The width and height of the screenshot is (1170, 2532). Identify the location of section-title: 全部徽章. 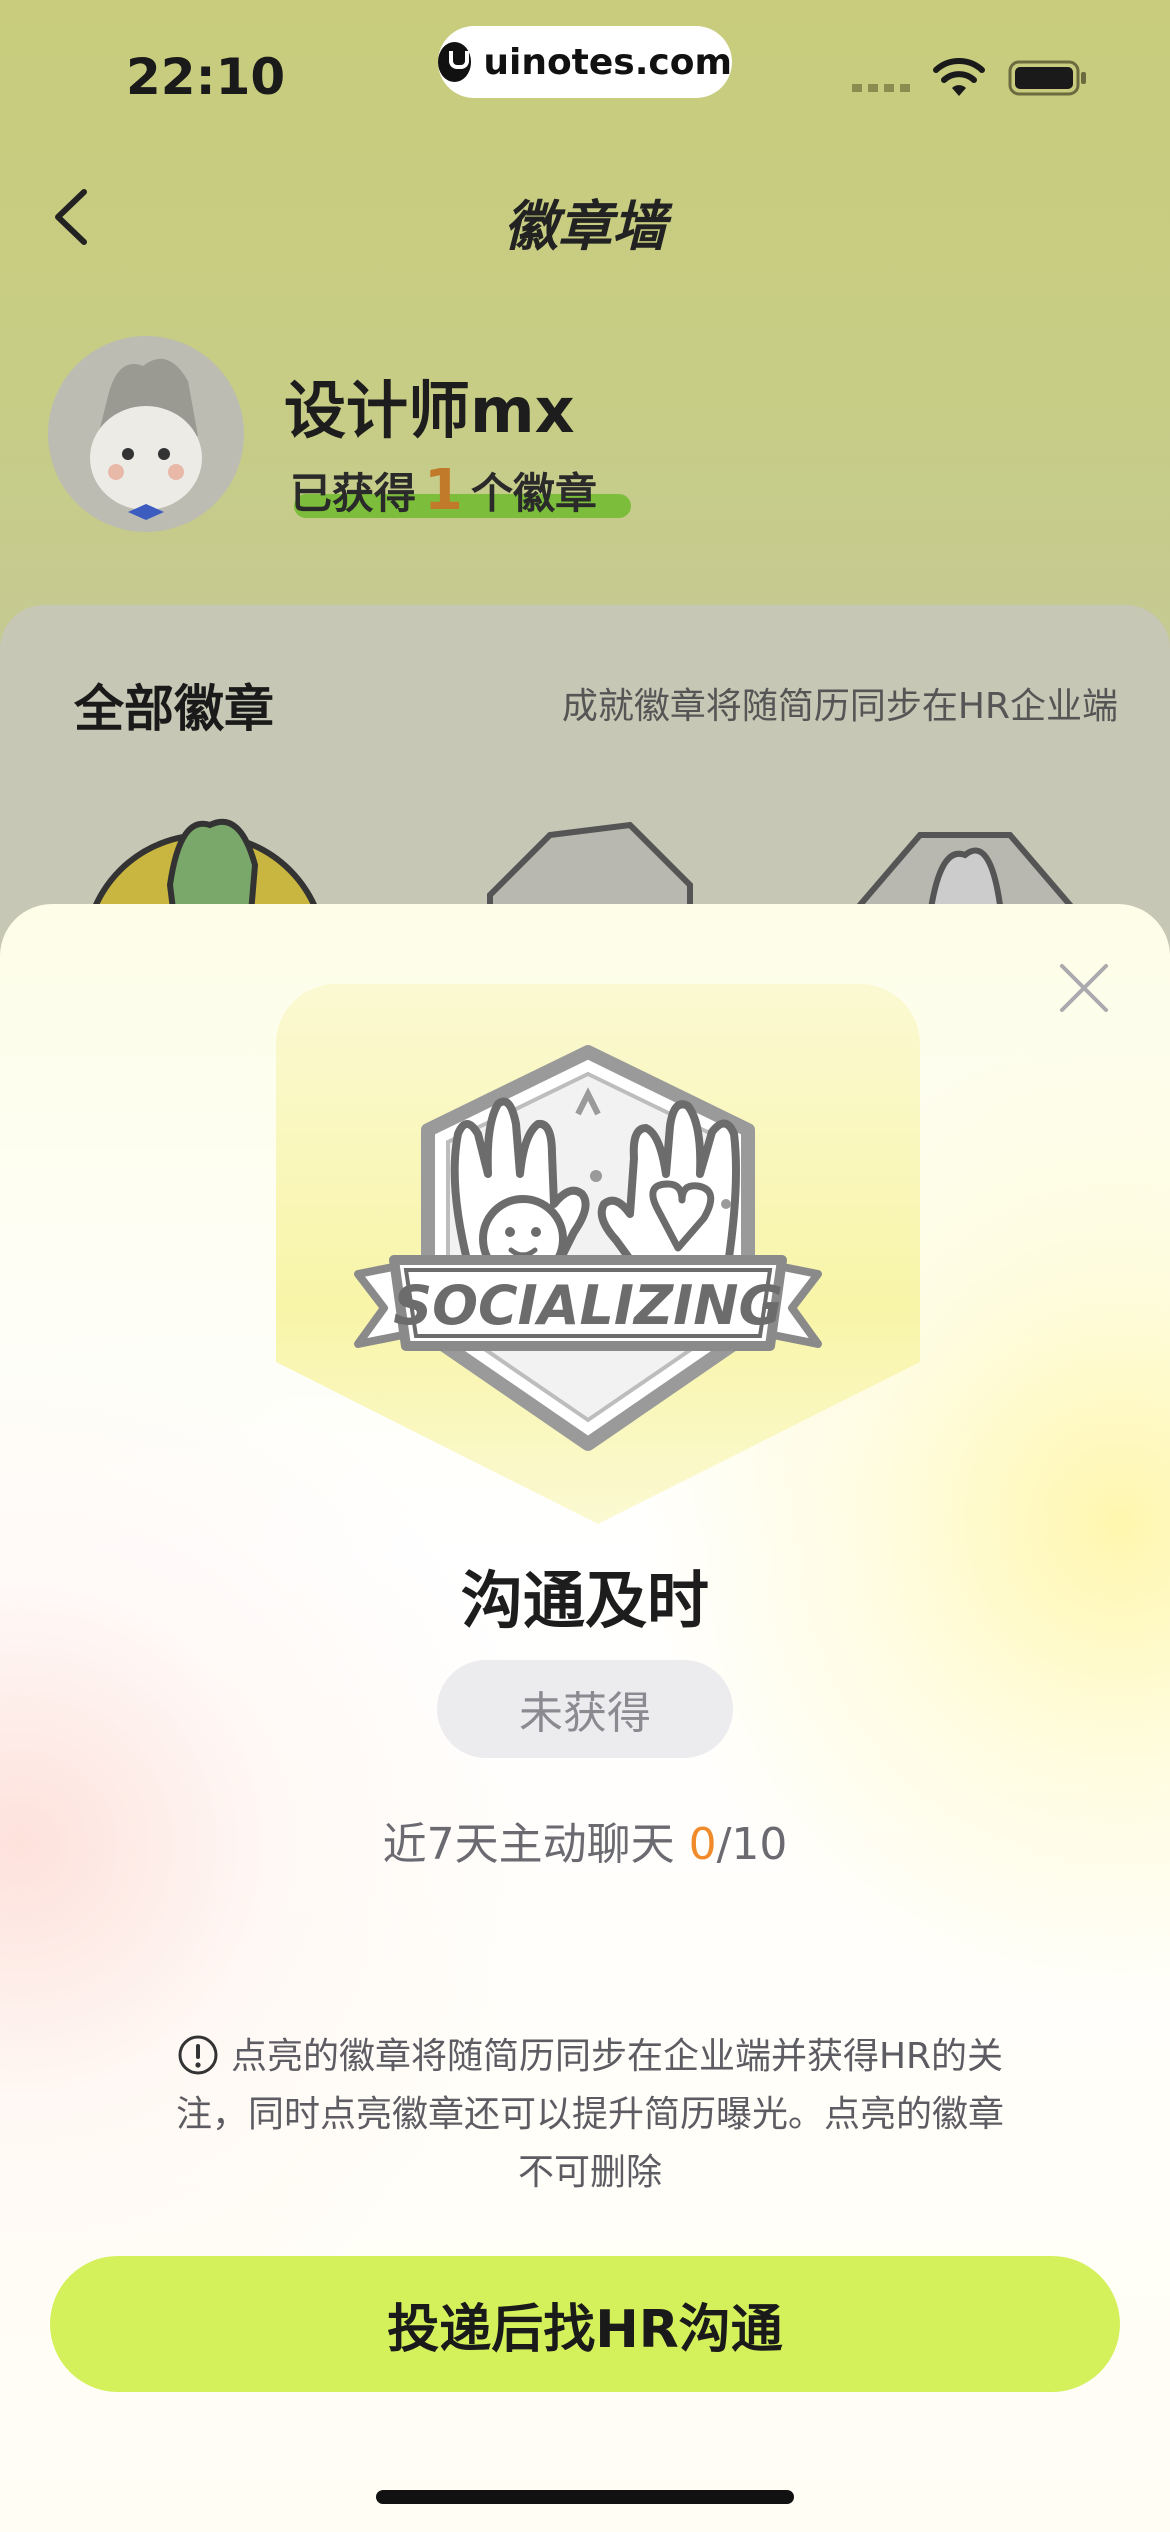
(174, 709).